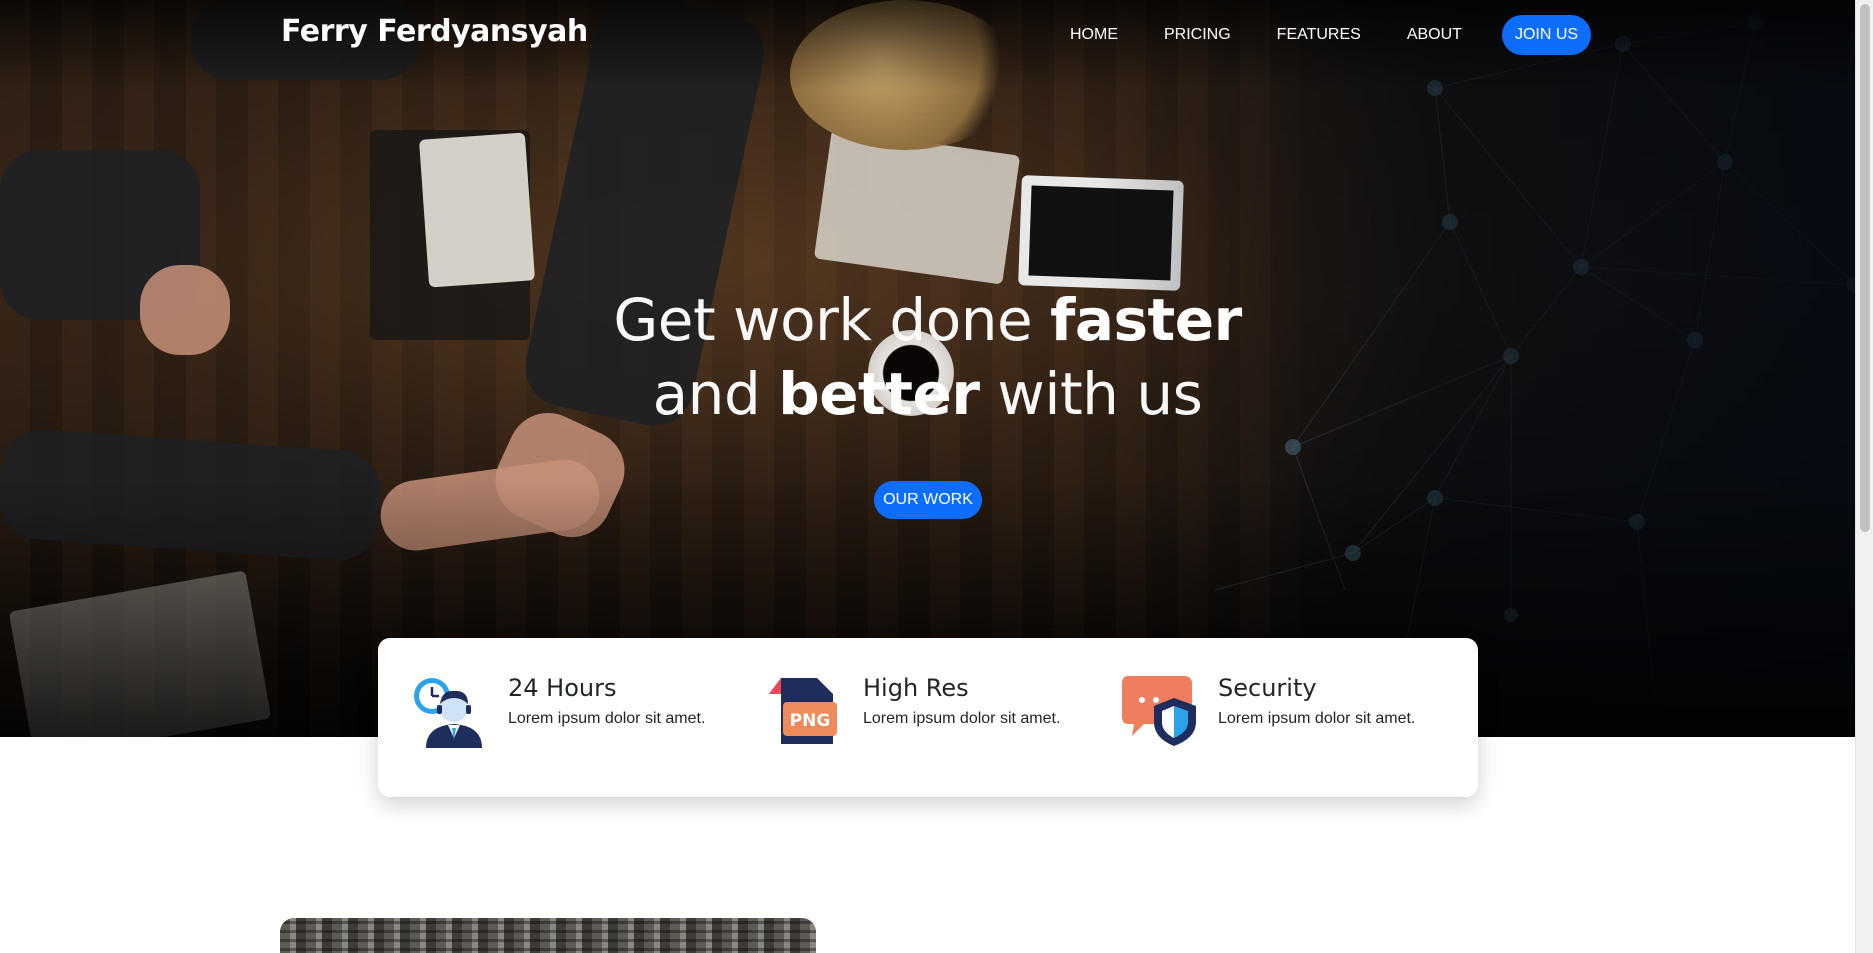 The image size is (1873, 953). Describe the element at coordinates (917, 207) in the screenshot. I see `hero-photo-notebook` at that location.